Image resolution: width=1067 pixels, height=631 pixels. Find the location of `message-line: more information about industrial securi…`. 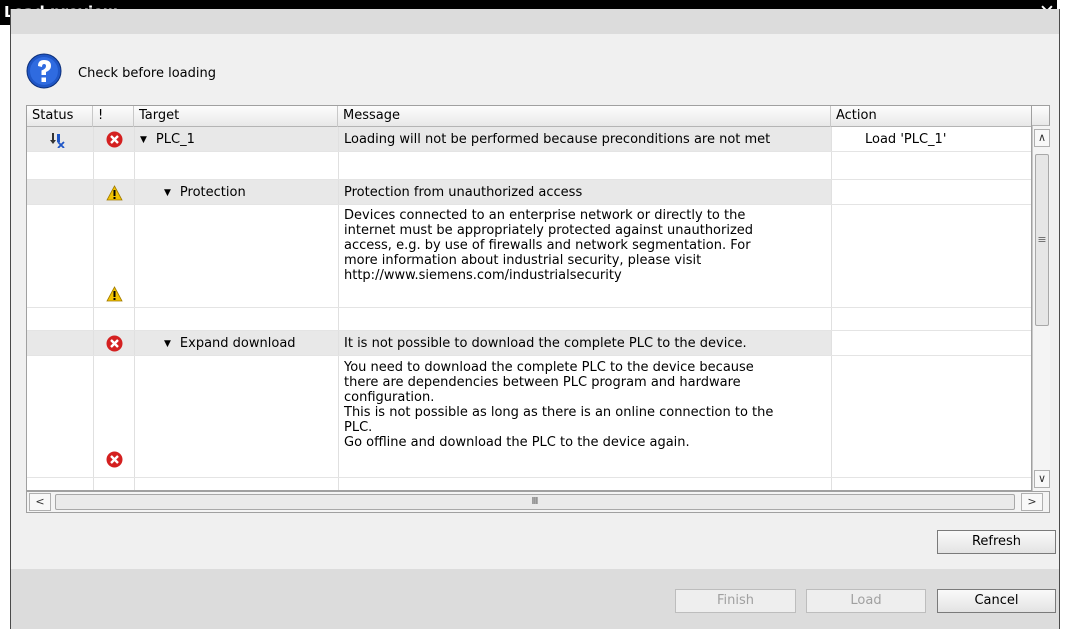

message-line: more information about industrial securi… is located at coordinates (523, 260).